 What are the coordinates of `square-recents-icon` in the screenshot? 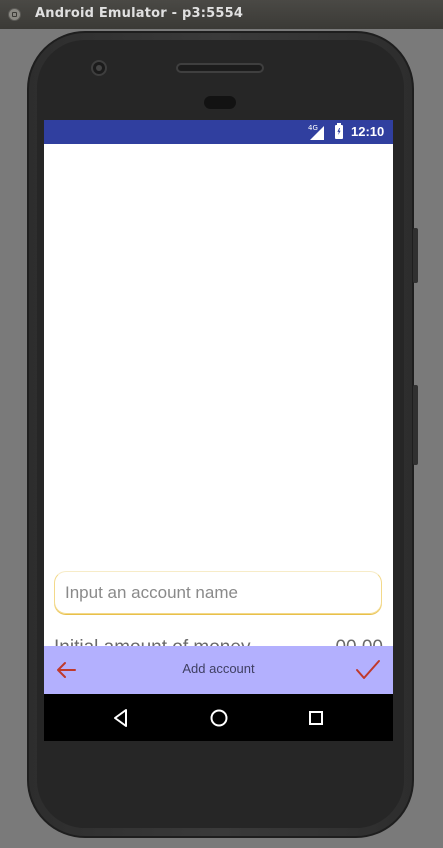 It's located at (316, 718).